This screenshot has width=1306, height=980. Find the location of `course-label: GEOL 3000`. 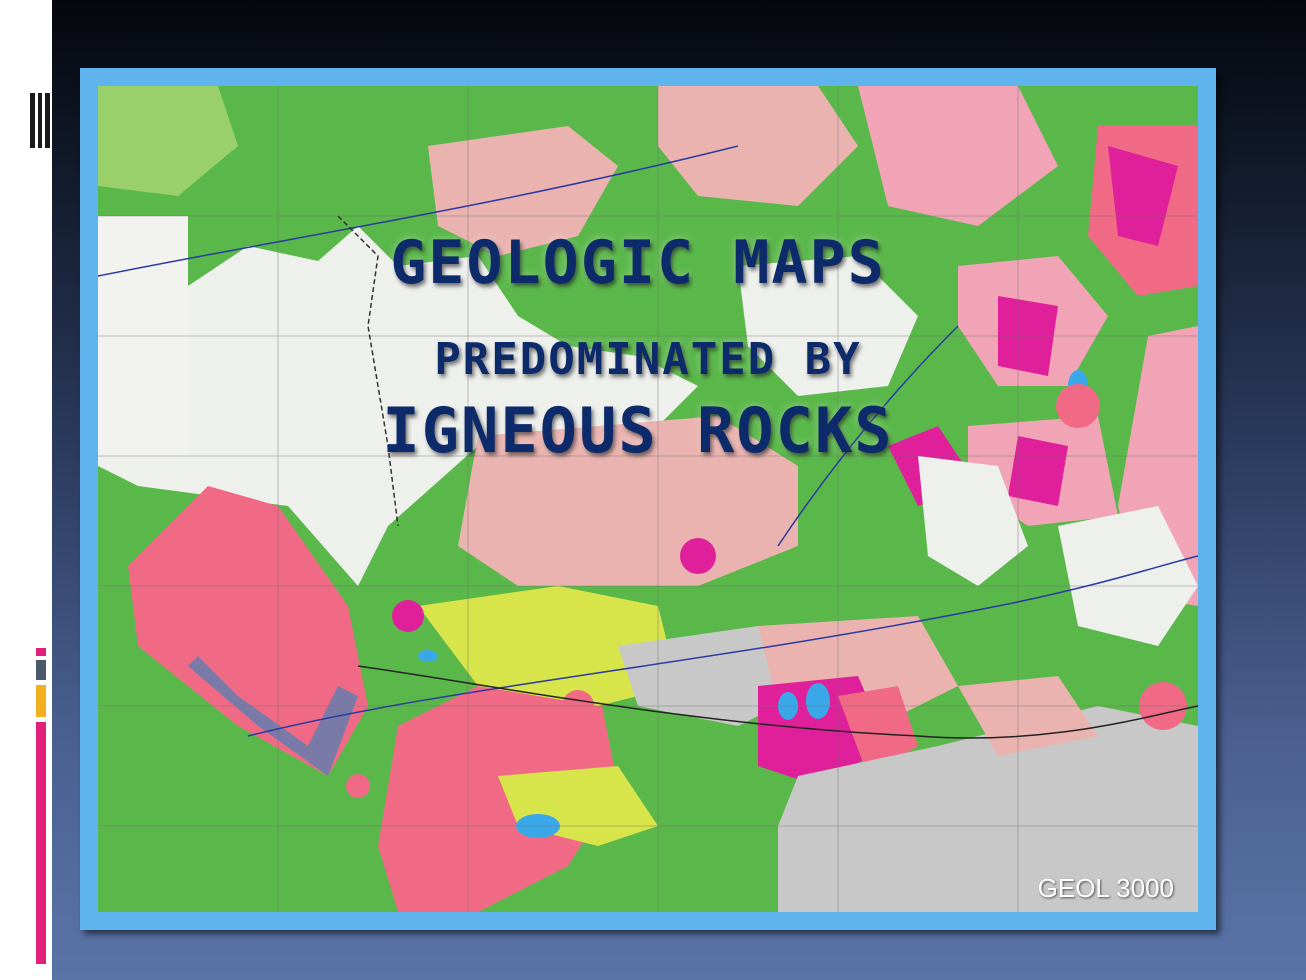

course-label: GEOL 3000 is located at coordinates (1105, 888).